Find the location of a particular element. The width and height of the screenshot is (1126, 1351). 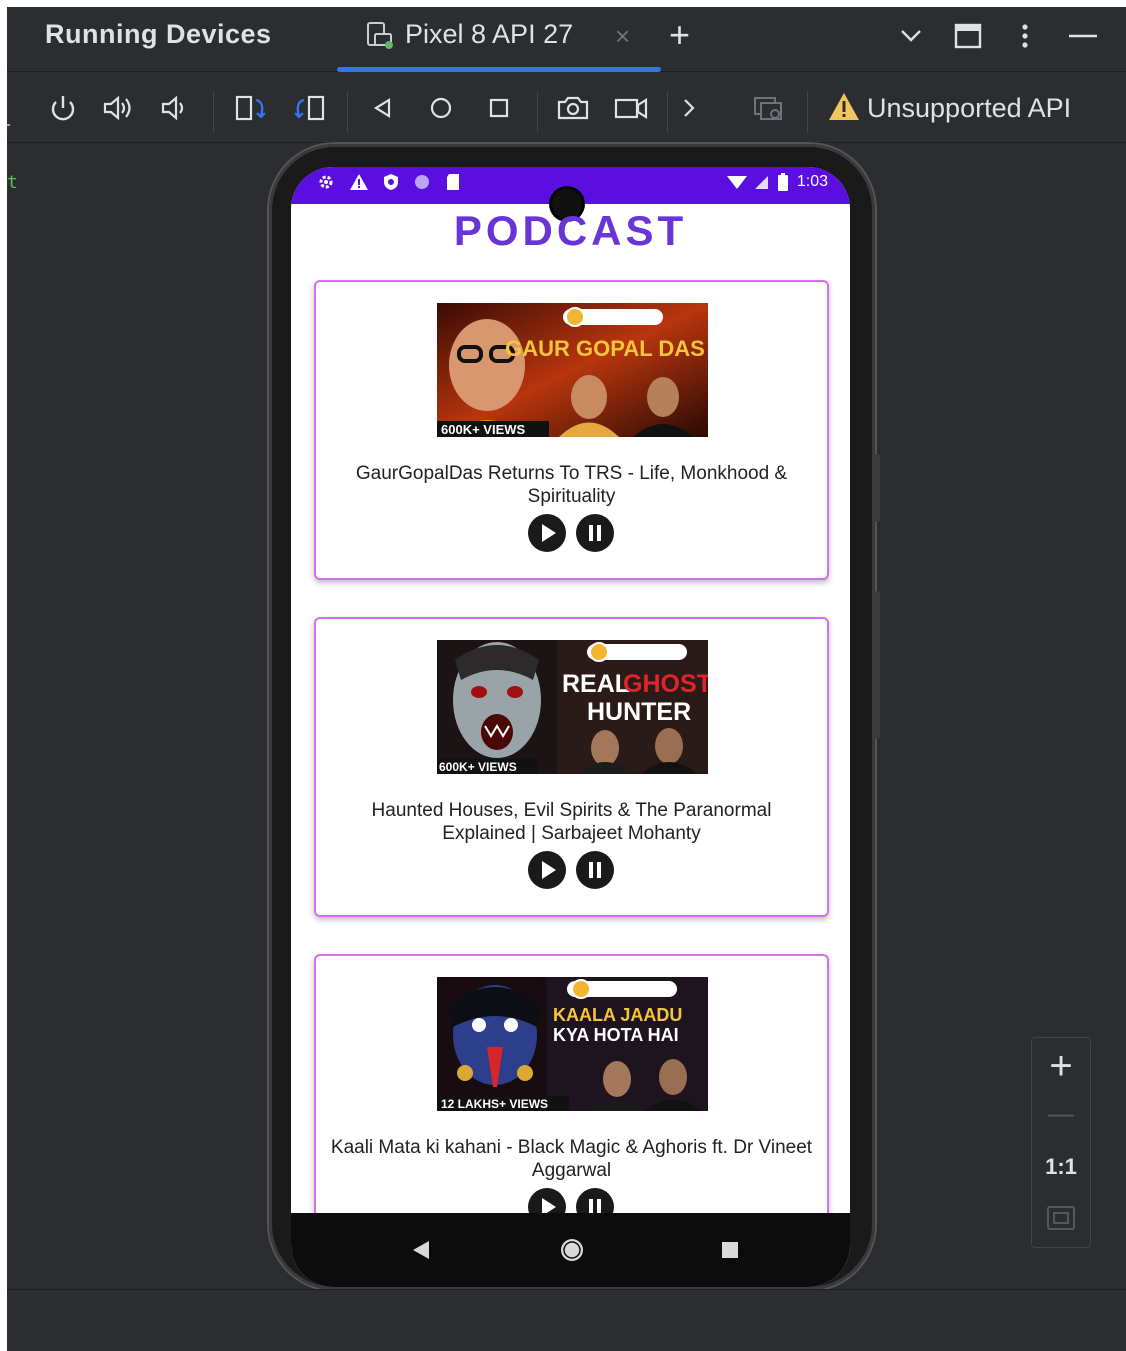

home-button is located at coordinates (441, 108).